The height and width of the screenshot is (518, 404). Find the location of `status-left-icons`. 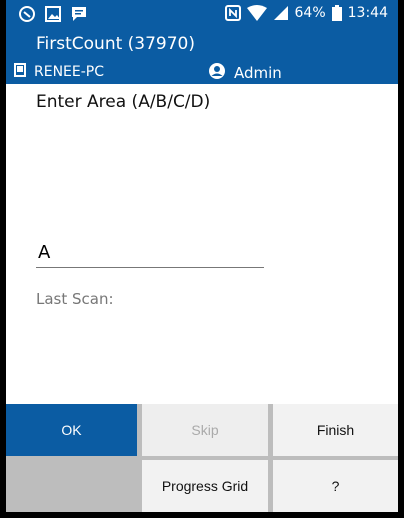

status-left-icons is located at coordinates (53, 14).